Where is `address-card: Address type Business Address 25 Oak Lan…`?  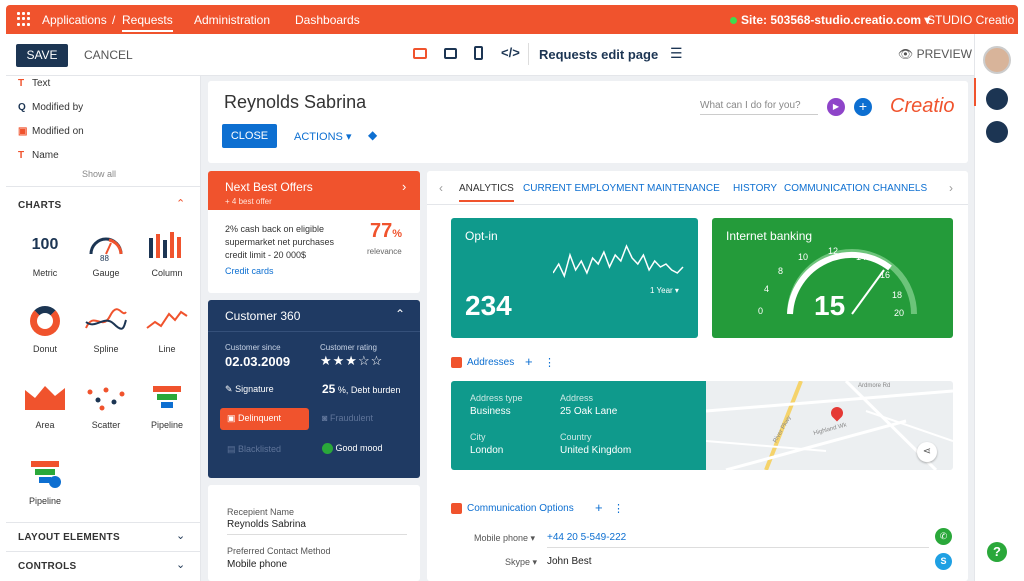
address-card: Address type Business Address 25 Oak Lan… is located at coordinates (578, 425).